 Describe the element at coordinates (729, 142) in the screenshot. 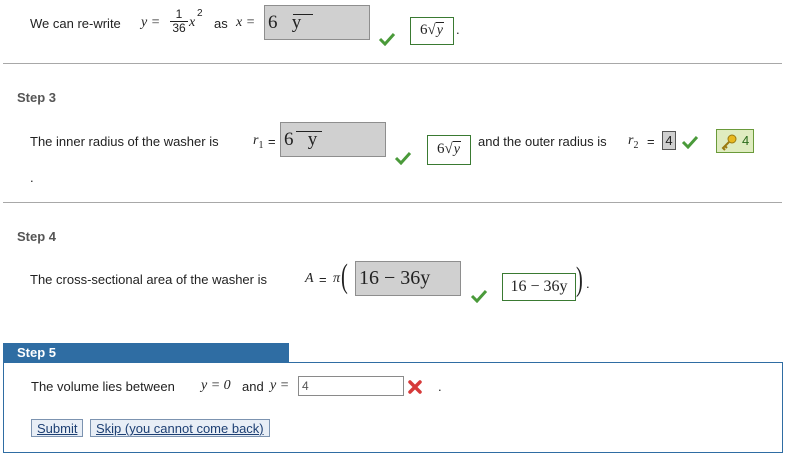

I see `key-icon` at that location.